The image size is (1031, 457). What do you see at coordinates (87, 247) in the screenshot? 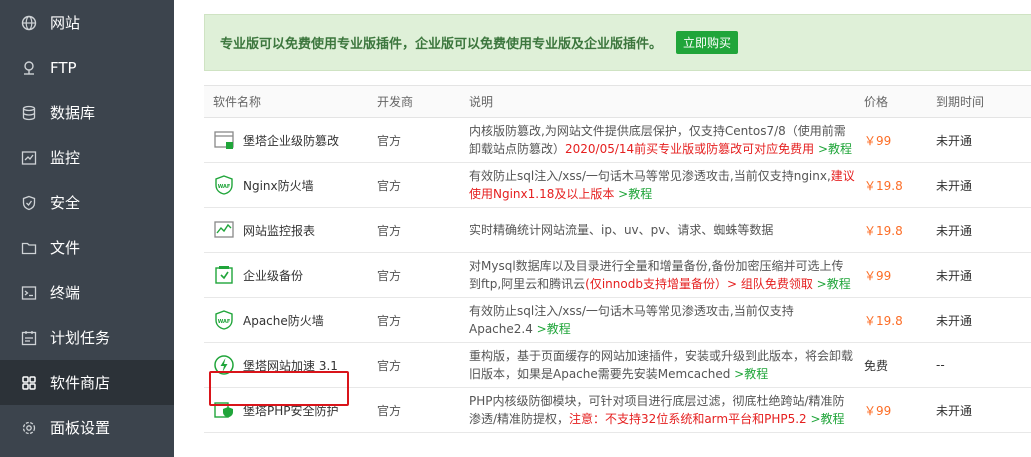
I see `sidebar-item-files: 文件` at bounding box center [87, 247].